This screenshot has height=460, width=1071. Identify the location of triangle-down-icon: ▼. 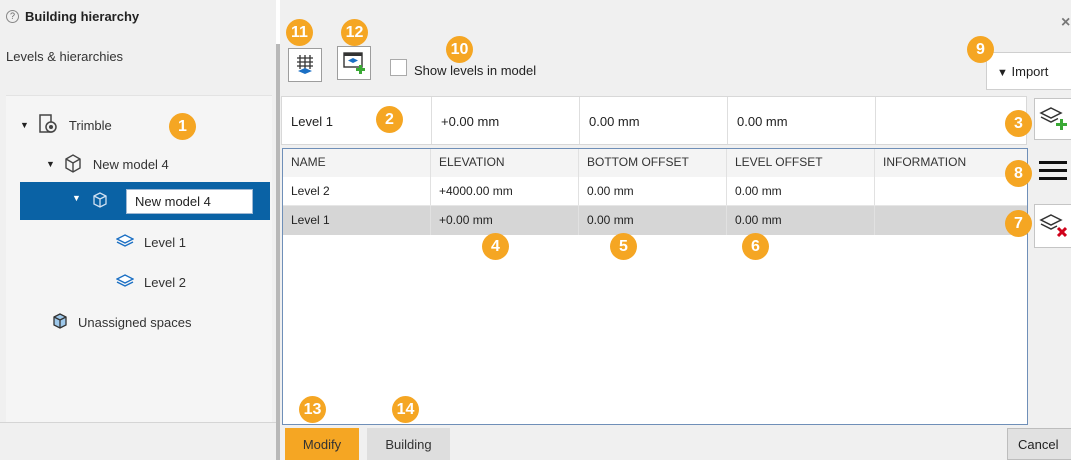
(1002, 73).